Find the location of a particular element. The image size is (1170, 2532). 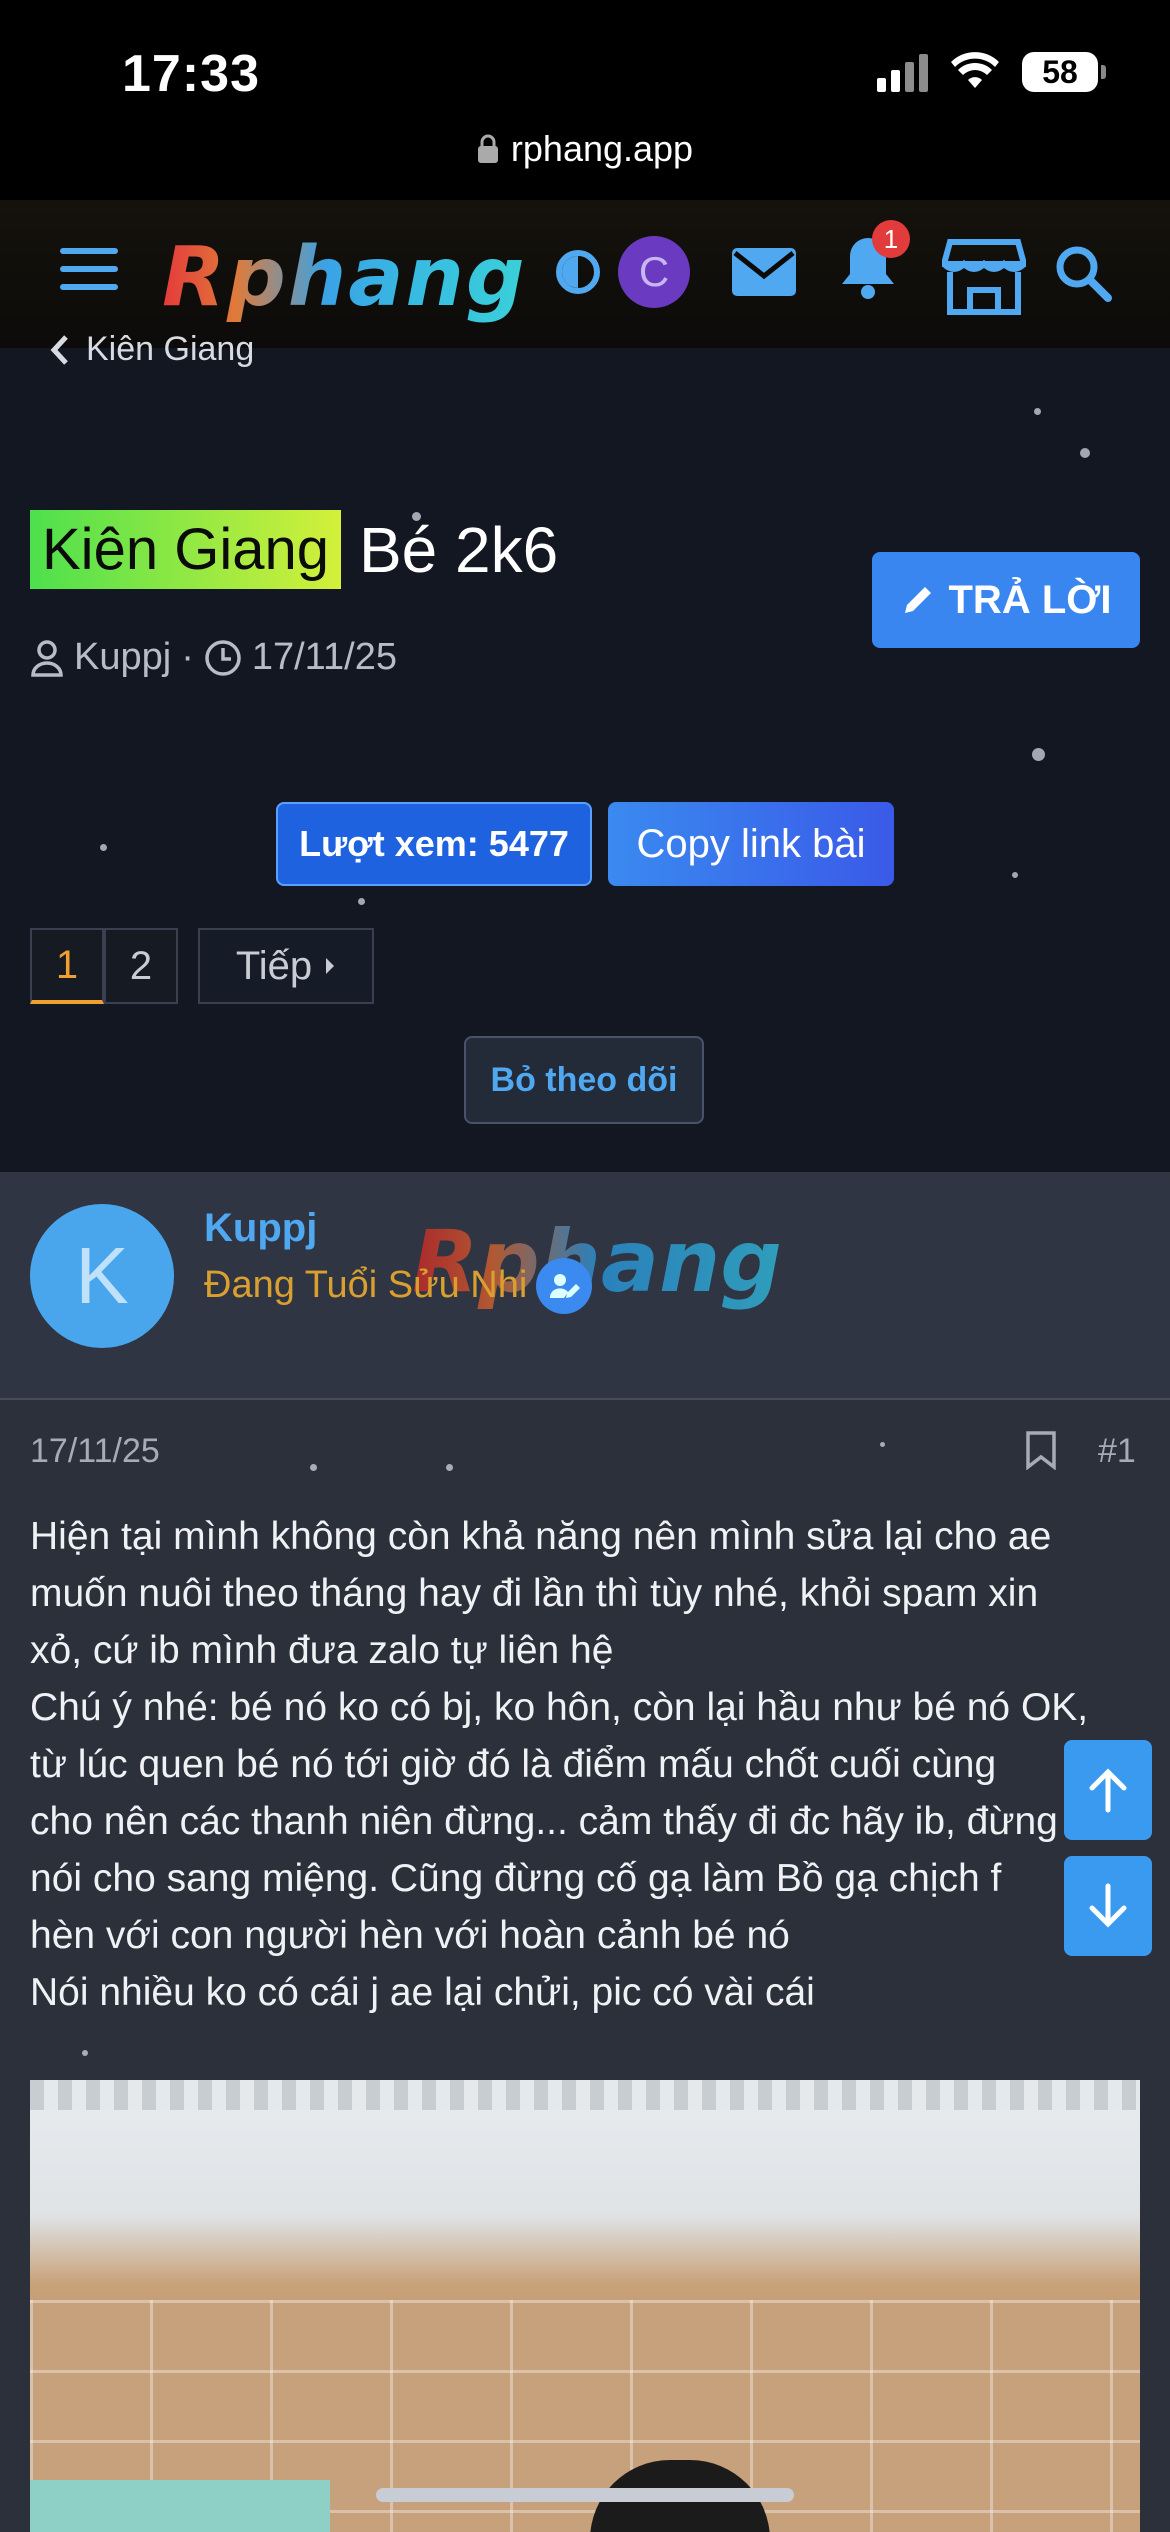

battery-icon: 58 is located at coordinates (1064, 72).